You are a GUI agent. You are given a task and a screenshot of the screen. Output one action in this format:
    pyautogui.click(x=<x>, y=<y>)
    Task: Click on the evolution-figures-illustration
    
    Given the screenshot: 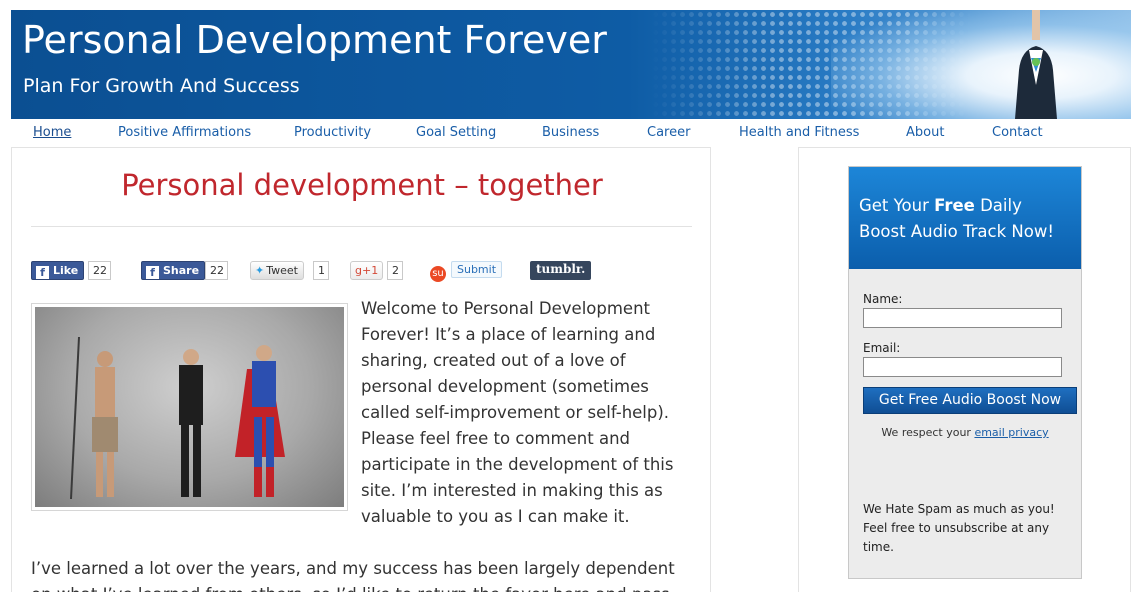 What is the action you would take?
    pyautogui.click(x=177, y=418)
    